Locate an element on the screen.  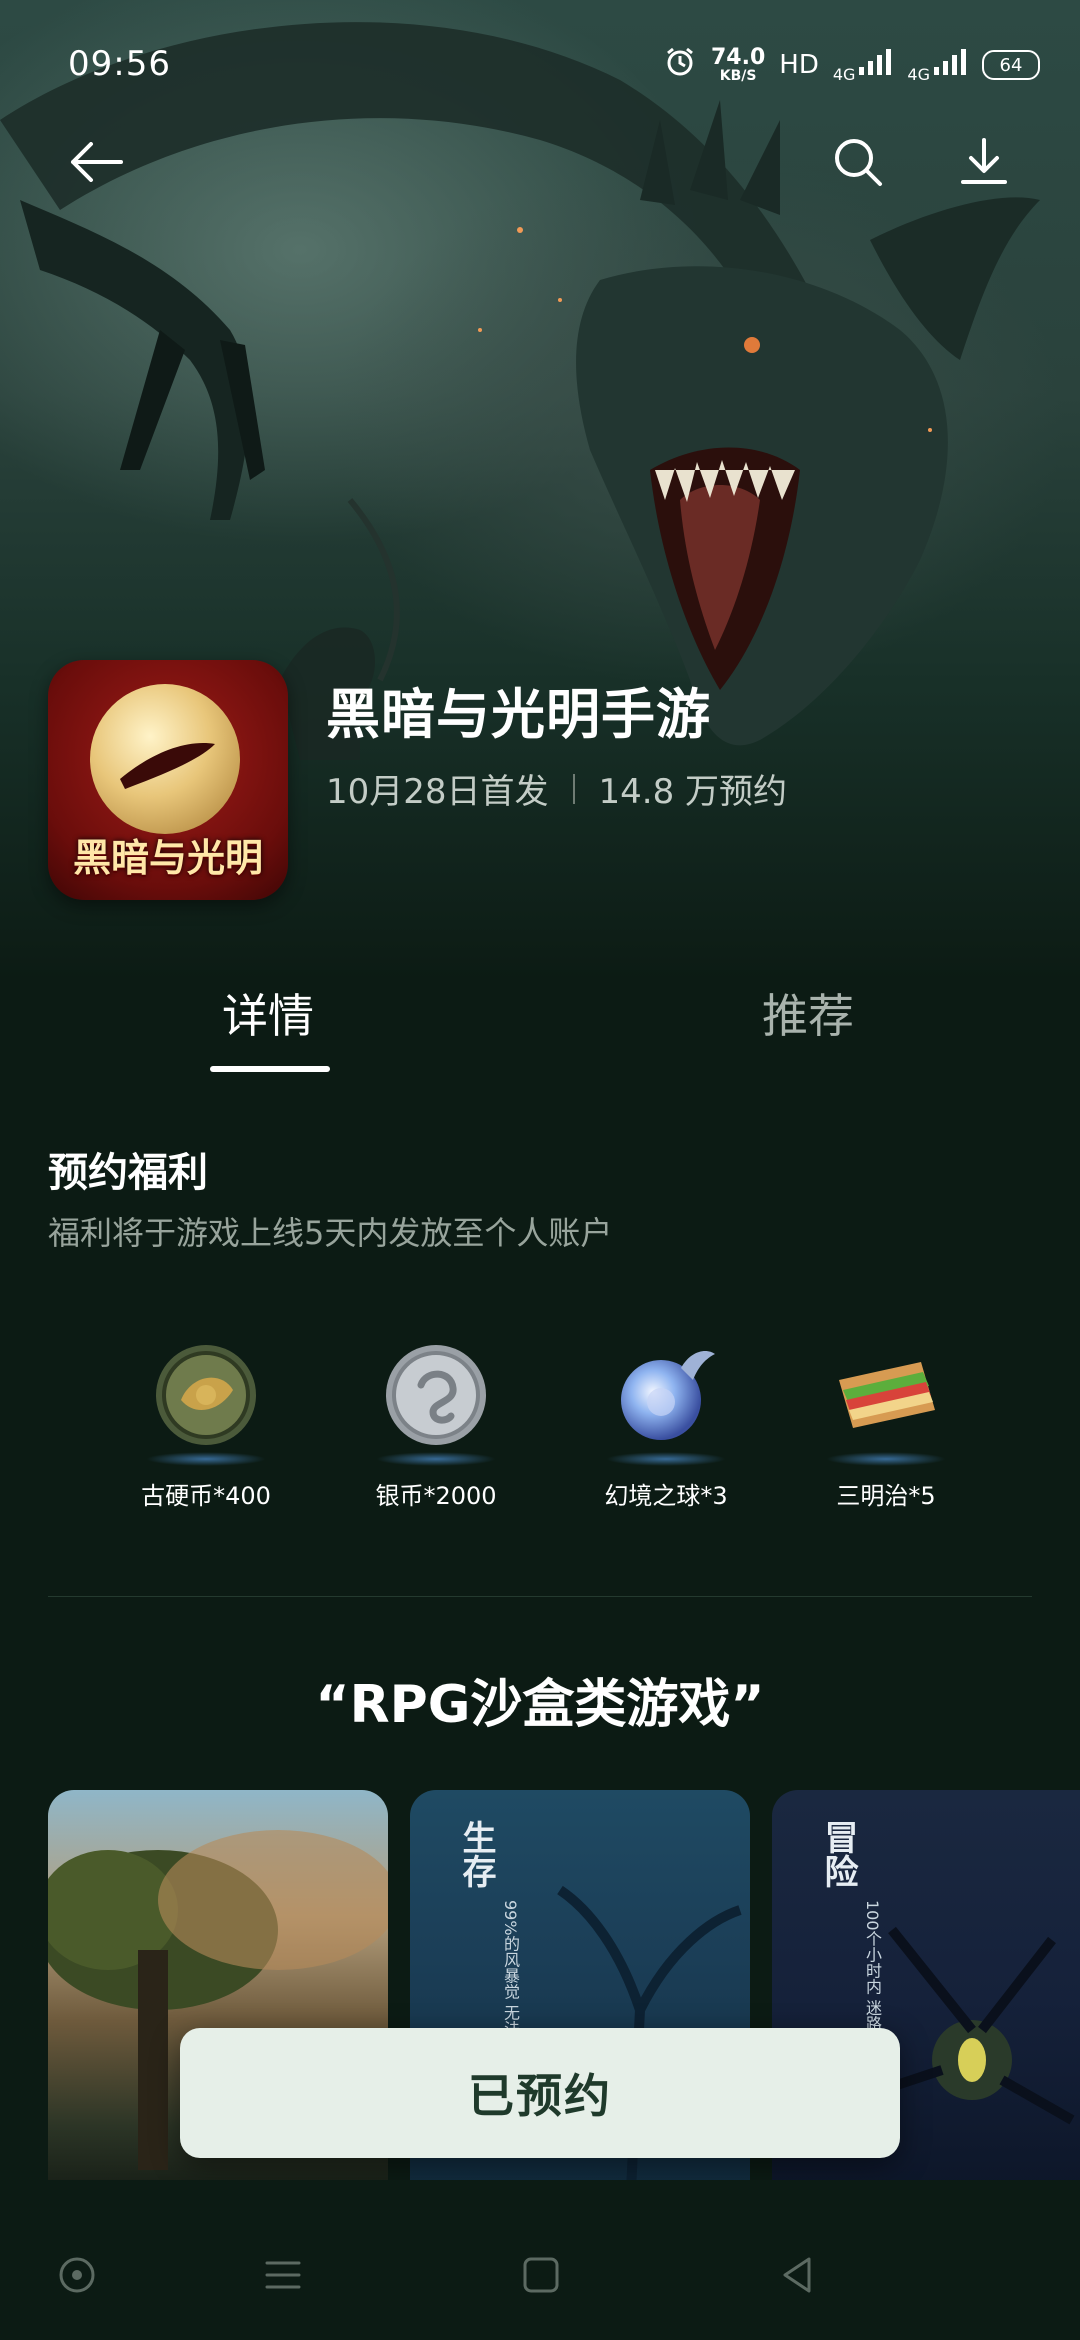
home-button is located at coordinates (541, 2275).